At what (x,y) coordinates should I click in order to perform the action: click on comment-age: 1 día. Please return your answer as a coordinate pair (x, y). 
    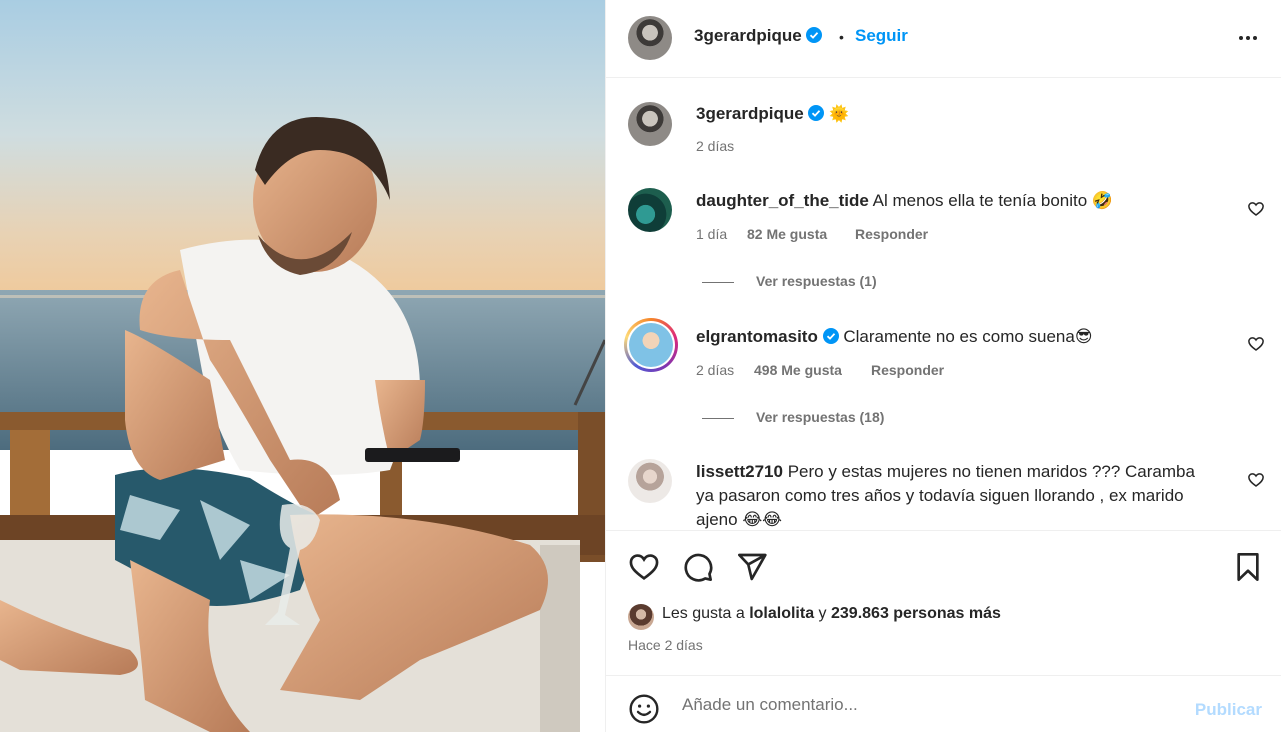
    Looking at the image, I should click on (711, 234).